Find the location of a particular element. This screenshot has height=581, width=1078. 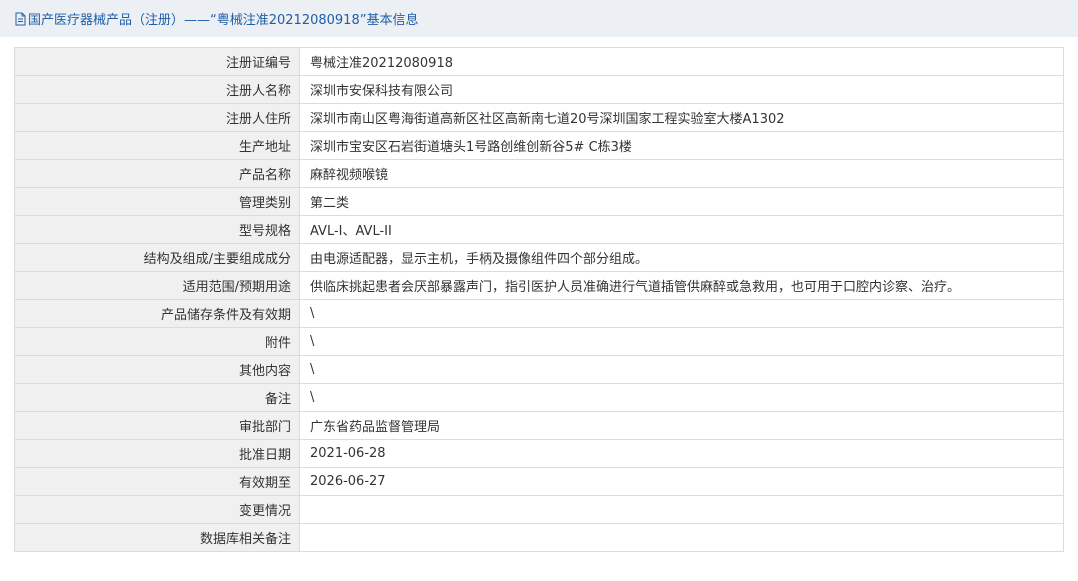

table-row: 附件 \ is located at coordinates (539, 341).